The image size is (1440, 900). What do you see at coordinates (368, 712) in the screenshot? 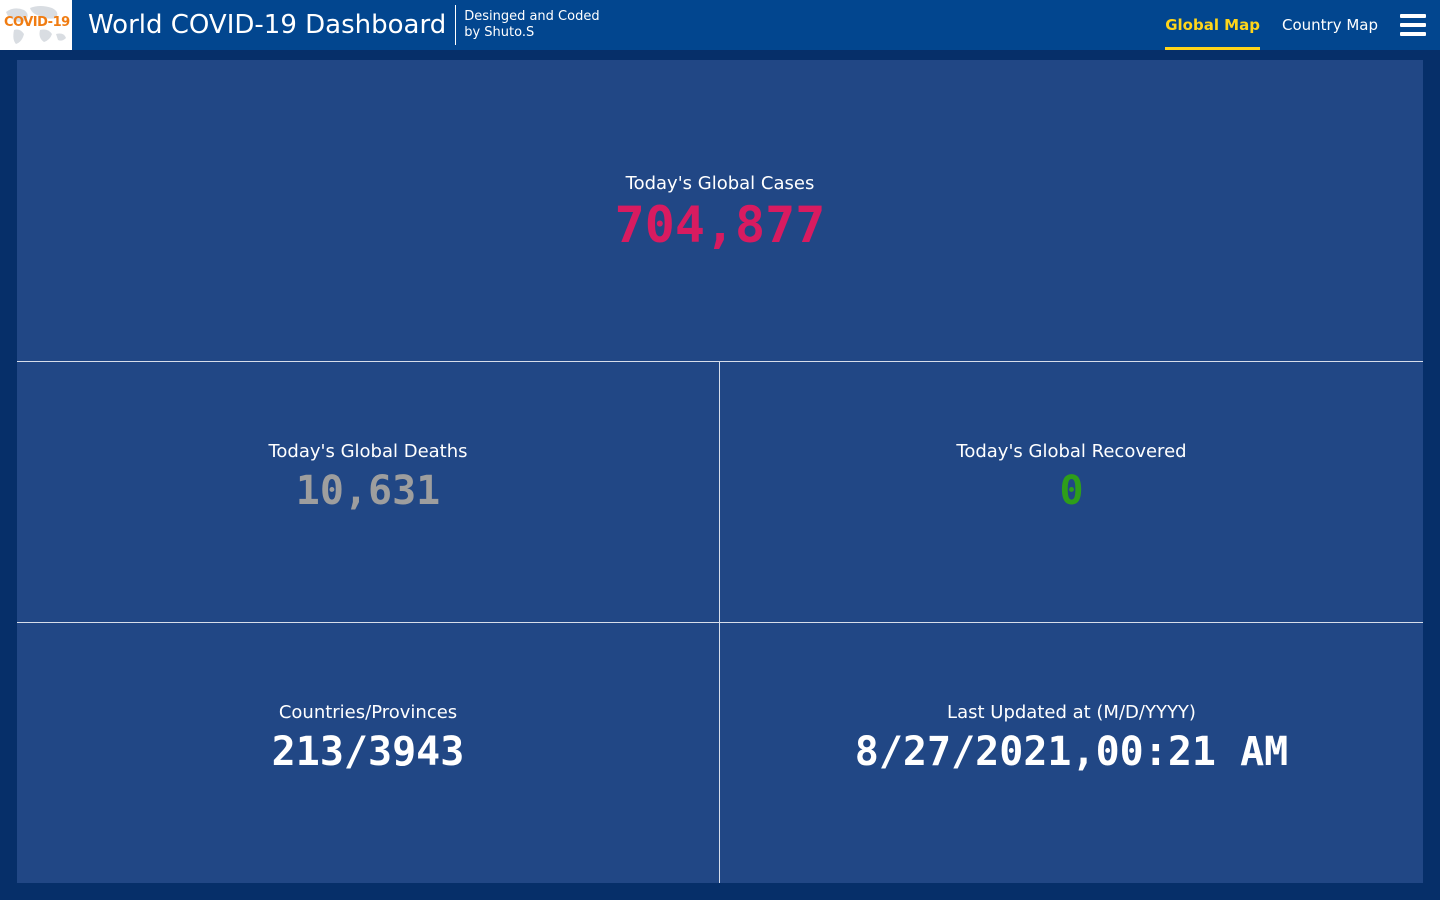
I see `countries-provinces-label: Countries/Provinces` at bounding box center [368, 712].